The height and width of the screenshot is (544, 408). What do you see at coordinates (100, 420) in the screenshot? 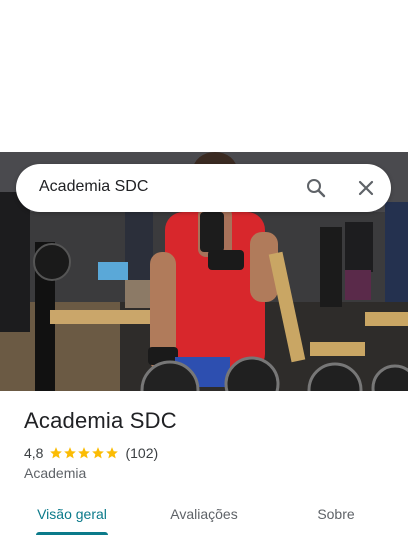
I see `place-title: Academia SDC` at bounding box center [100, 420].